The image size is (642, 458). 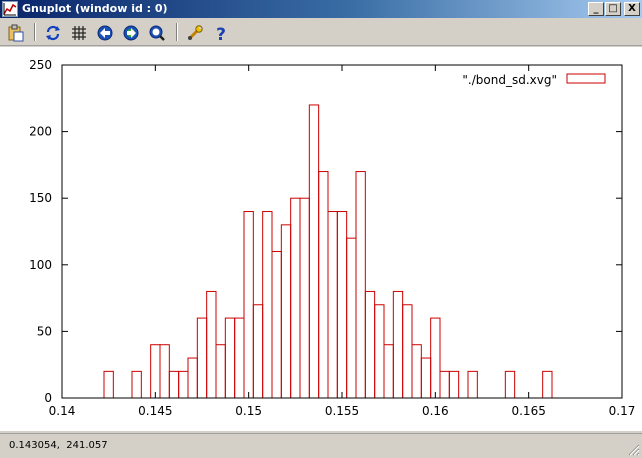 I want to click on maximize-button: □, so click(x=613, y=9).